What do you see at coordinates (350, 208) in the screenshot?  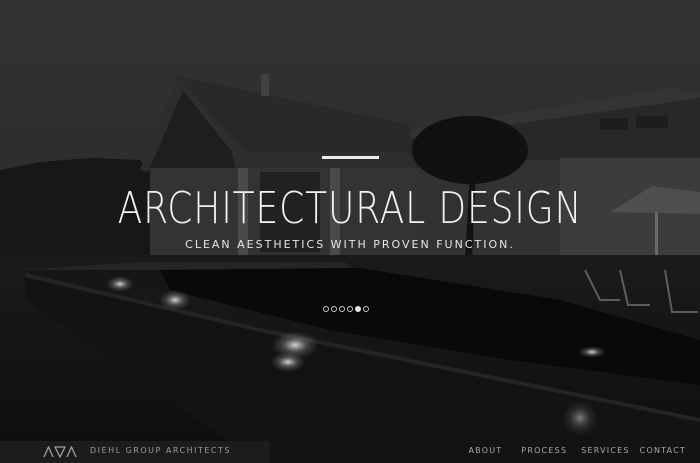 I see `hero-title: ARCHITECTURAL DESIGN` at bounding box center [350, 208].